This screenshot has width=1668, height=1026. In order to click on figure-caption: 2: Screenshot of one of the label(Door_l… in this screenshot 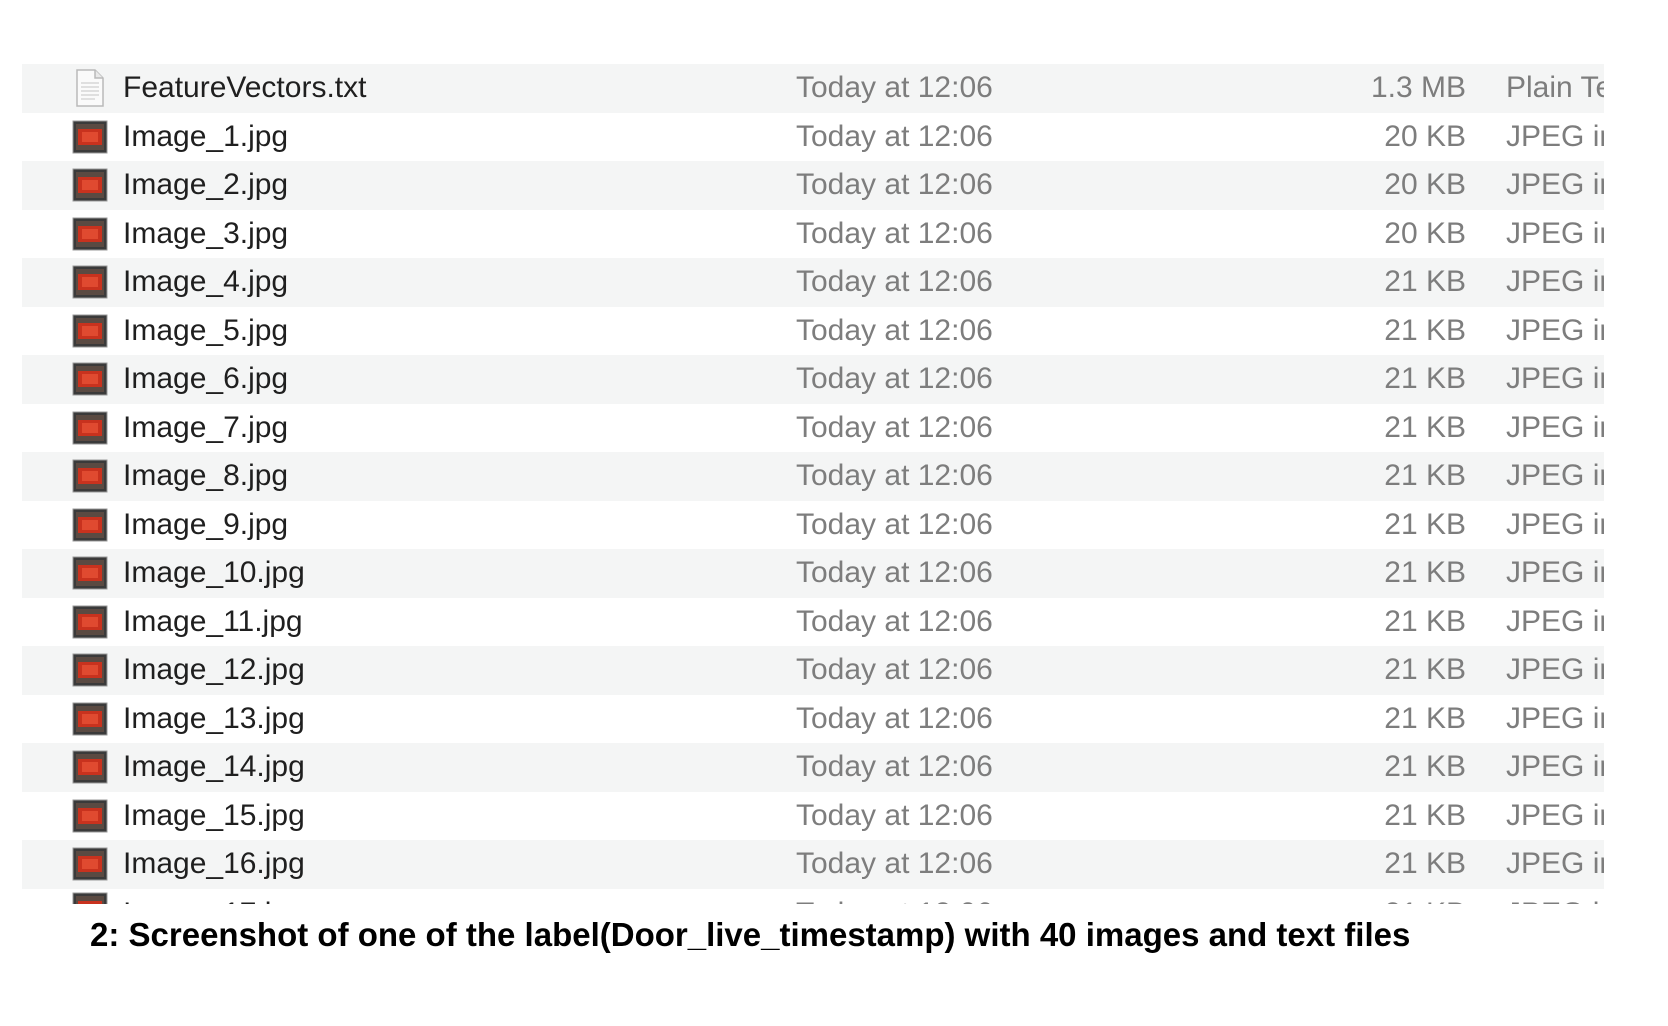, I will do `click(750, 934)`.